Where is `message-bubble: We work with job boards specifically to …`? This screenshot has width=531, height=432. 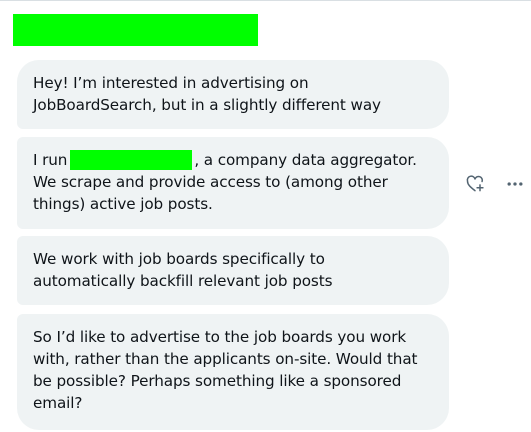
message-bubble: We work with job boards specifically to … is located at coordinates (233, 270).